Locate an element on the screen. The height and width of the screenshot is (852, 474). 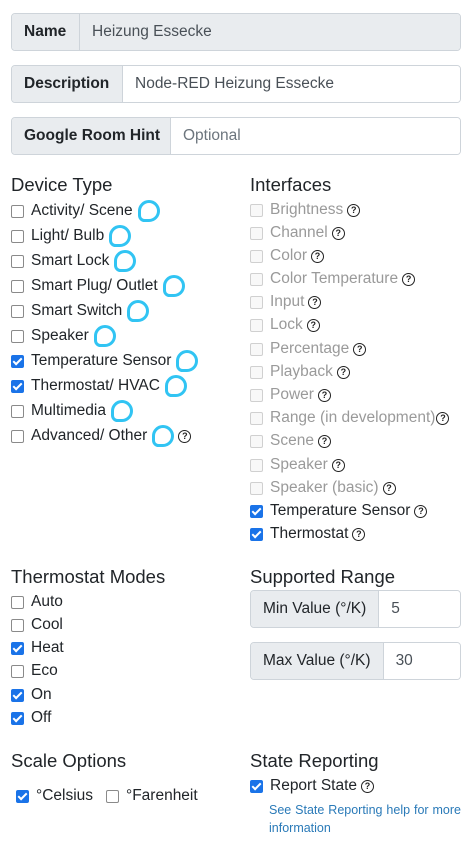
device-type-smart-switch: Smart Switch is located at coordinates (80, 311).